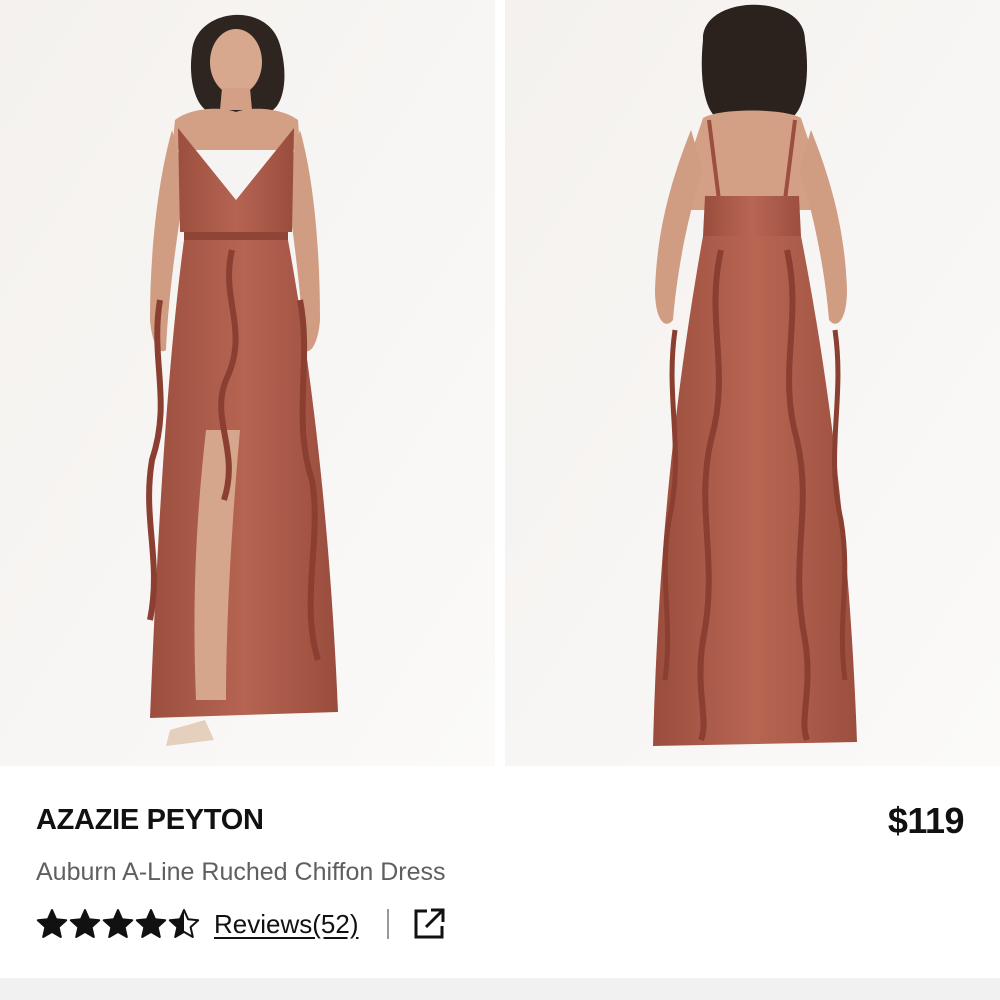  I want to click on reviews-link: Reviews(52), so click(286, 924).